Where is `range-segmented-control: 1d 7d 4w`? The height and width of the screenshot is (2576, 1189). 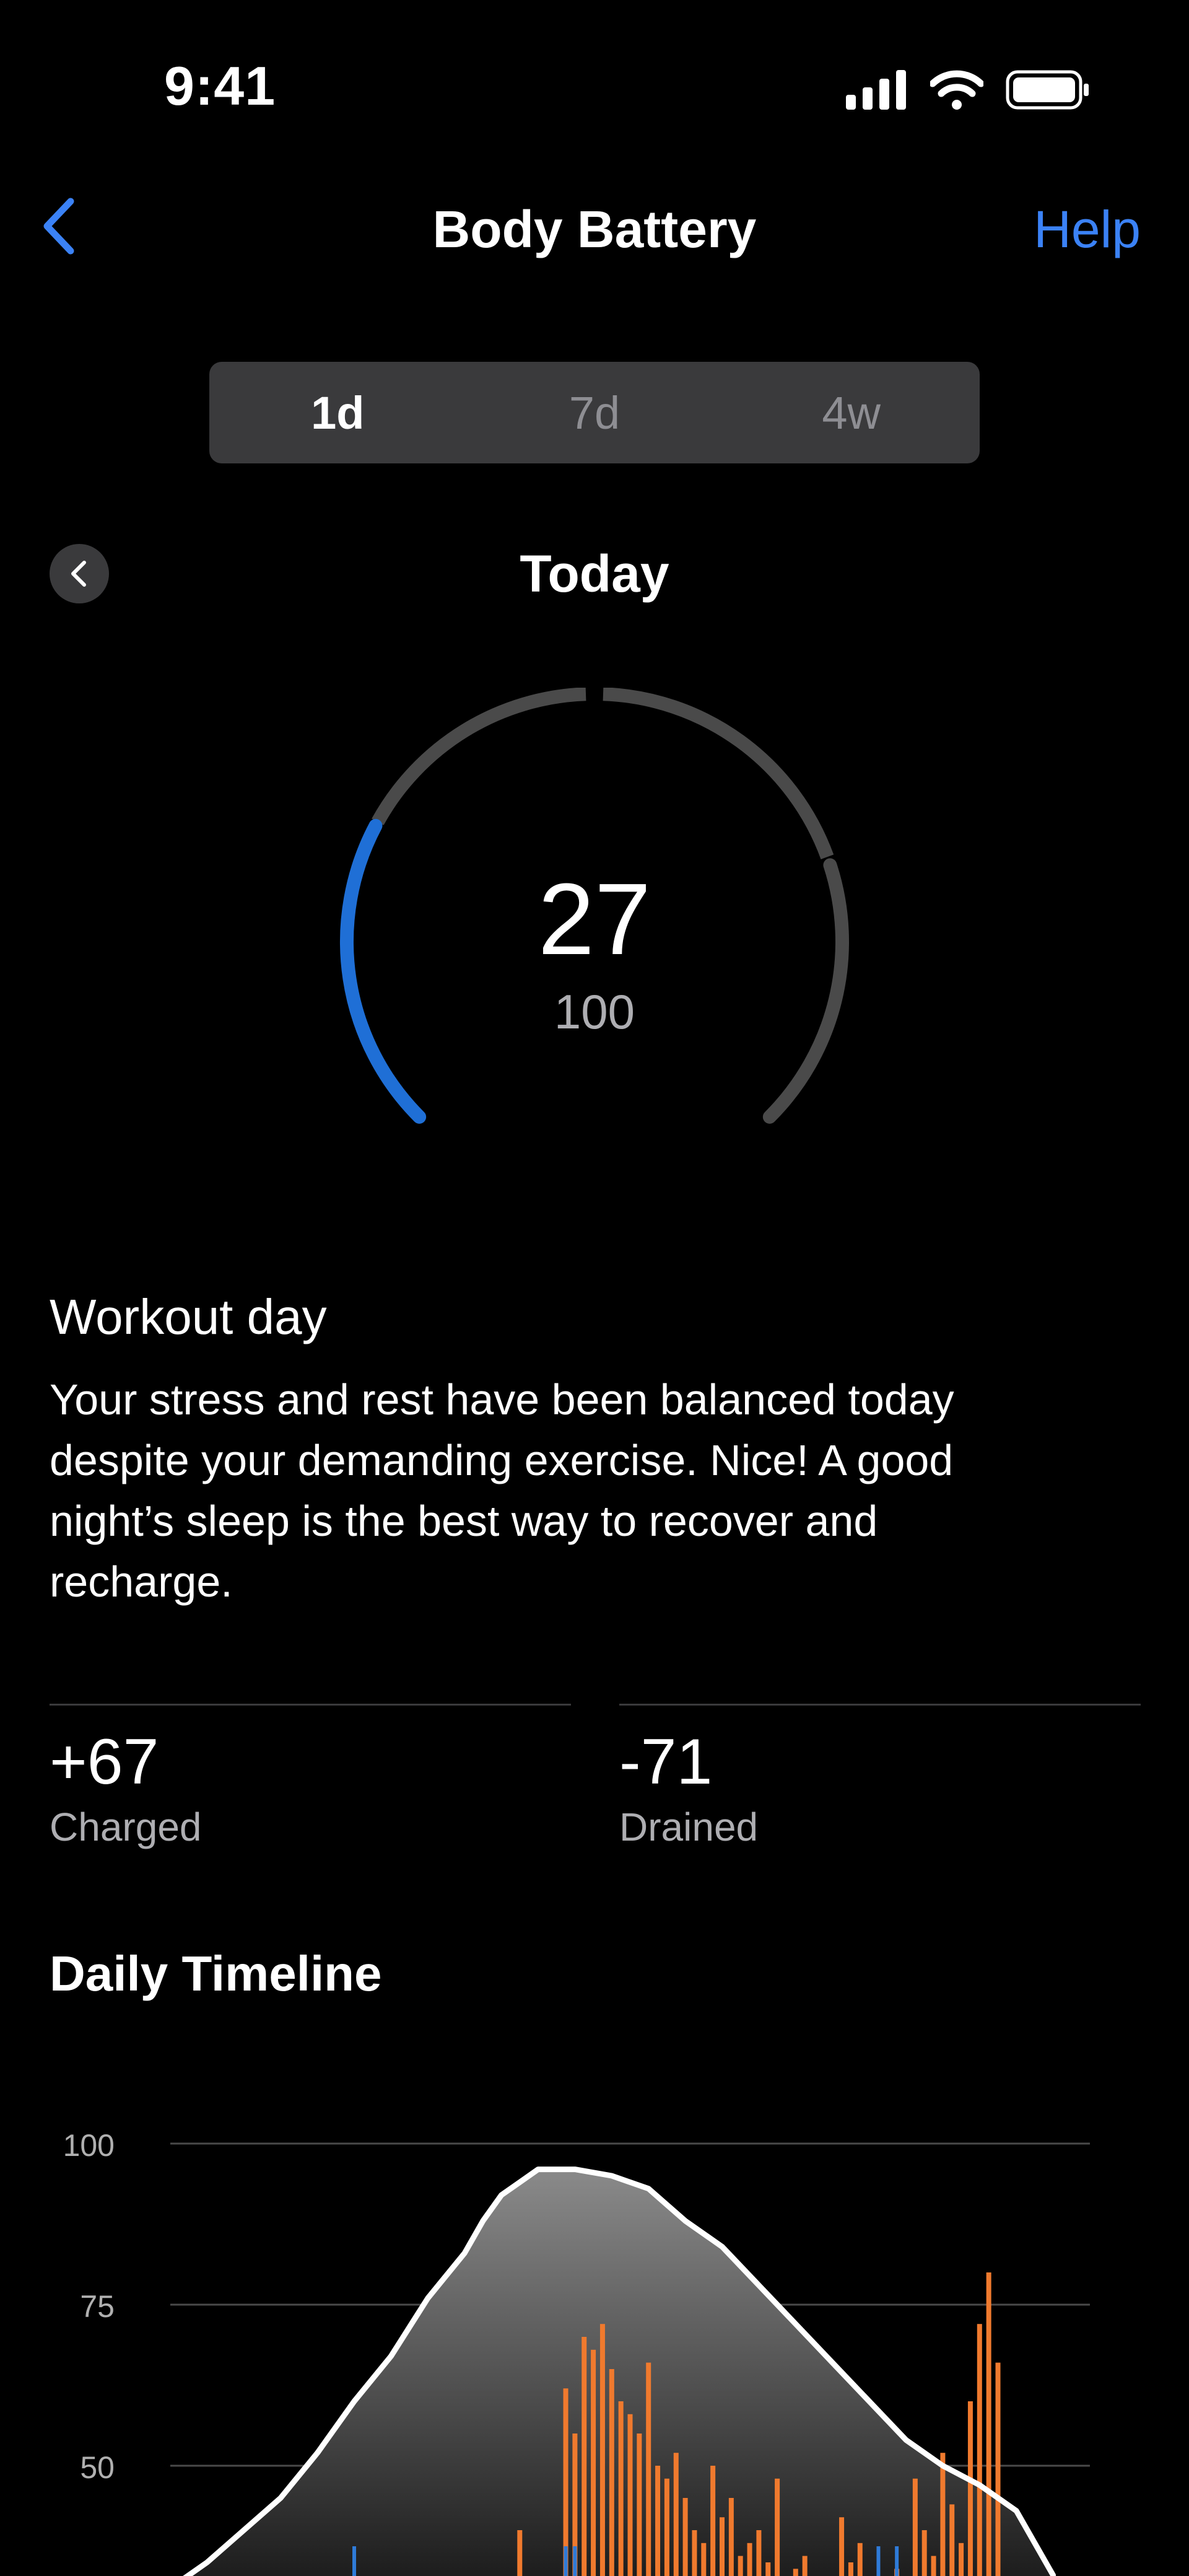 range-segmented-control: 1d 7d 4w is located at coordinates (594, 412).